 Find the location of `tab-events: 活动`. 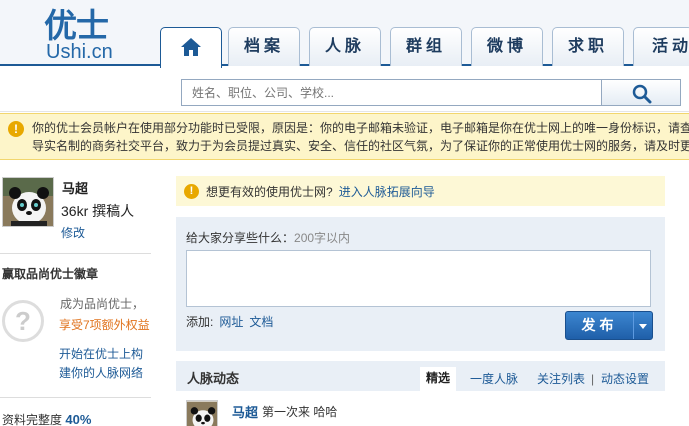

tab-events: 活动 is located at coordinates (661, 46).